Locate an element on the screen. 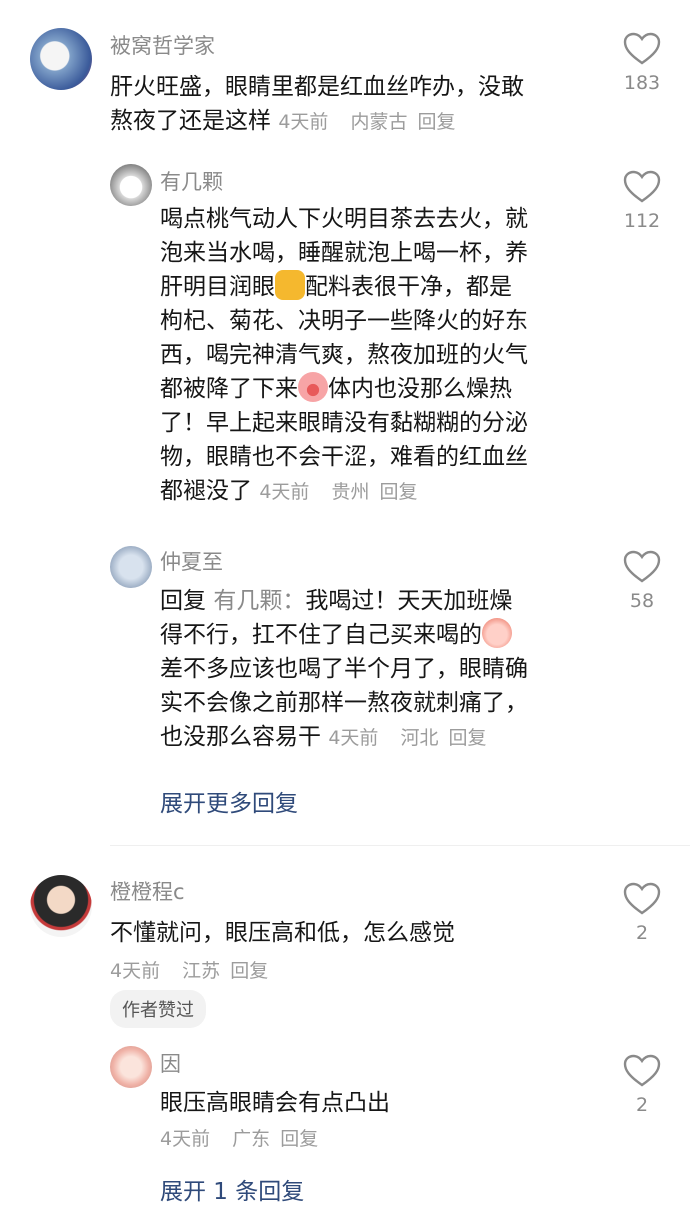 The height and width of the screenshot is (1229, 690). comment-text-fragment: 也没那么容易干 is located at coordinates (240, 737).